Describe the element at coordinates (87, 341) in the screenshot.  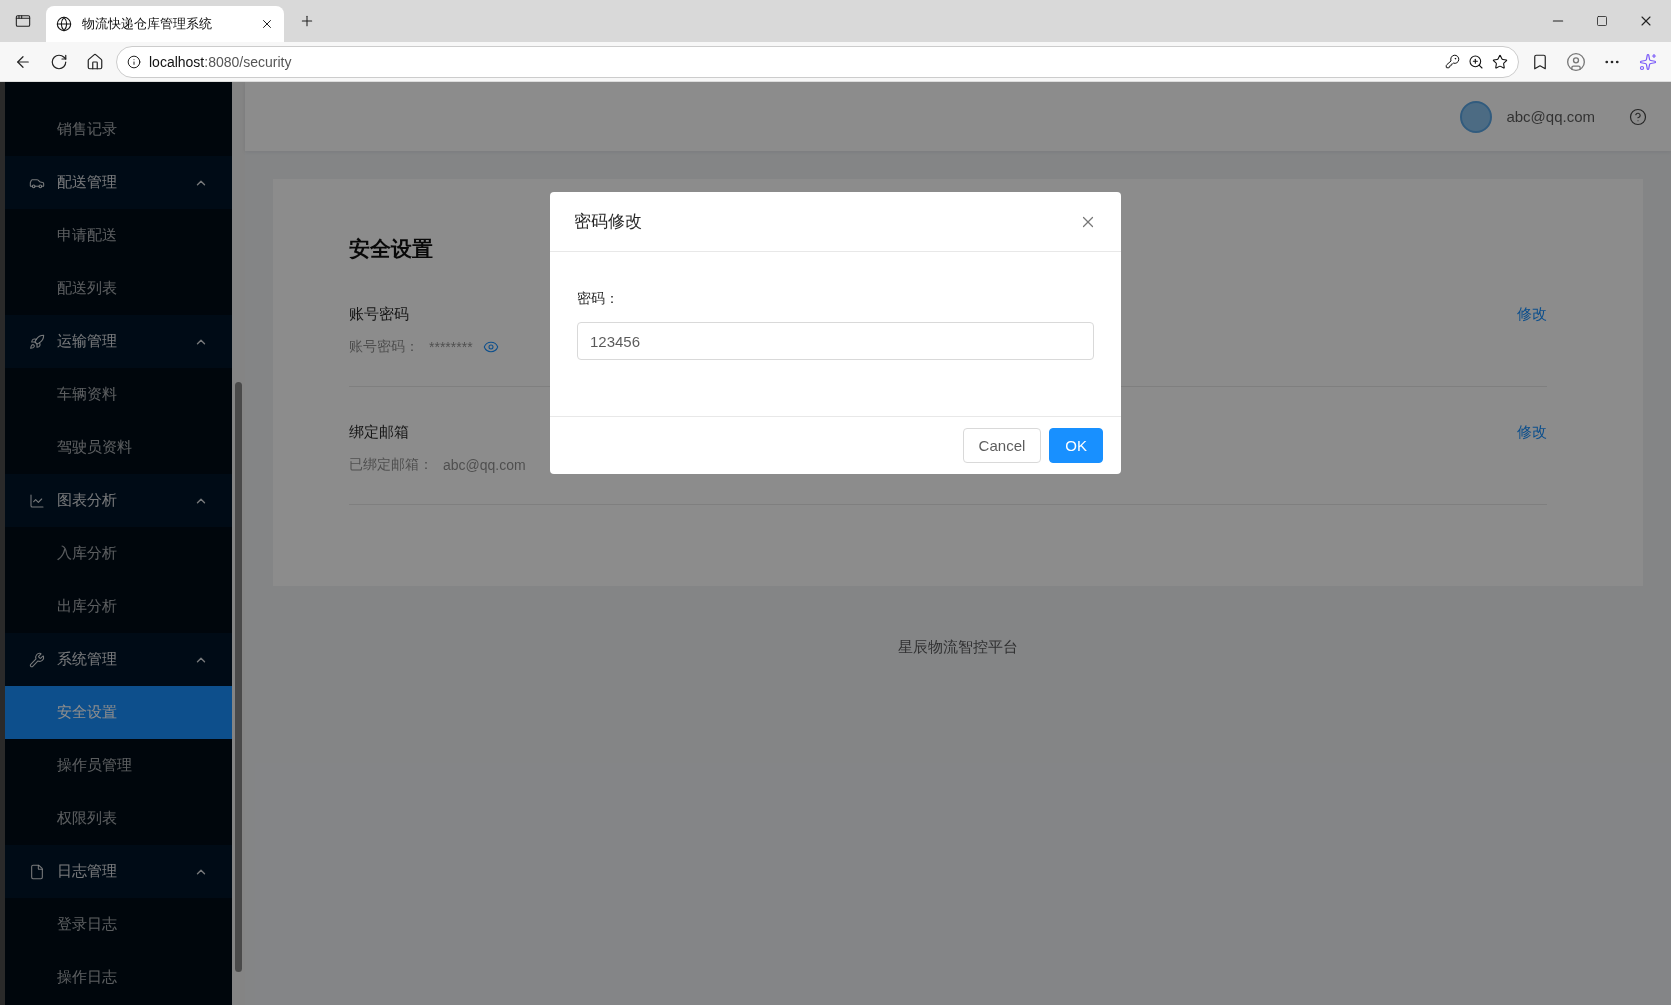
I see `menu-group-label: 运输管理` at that location.